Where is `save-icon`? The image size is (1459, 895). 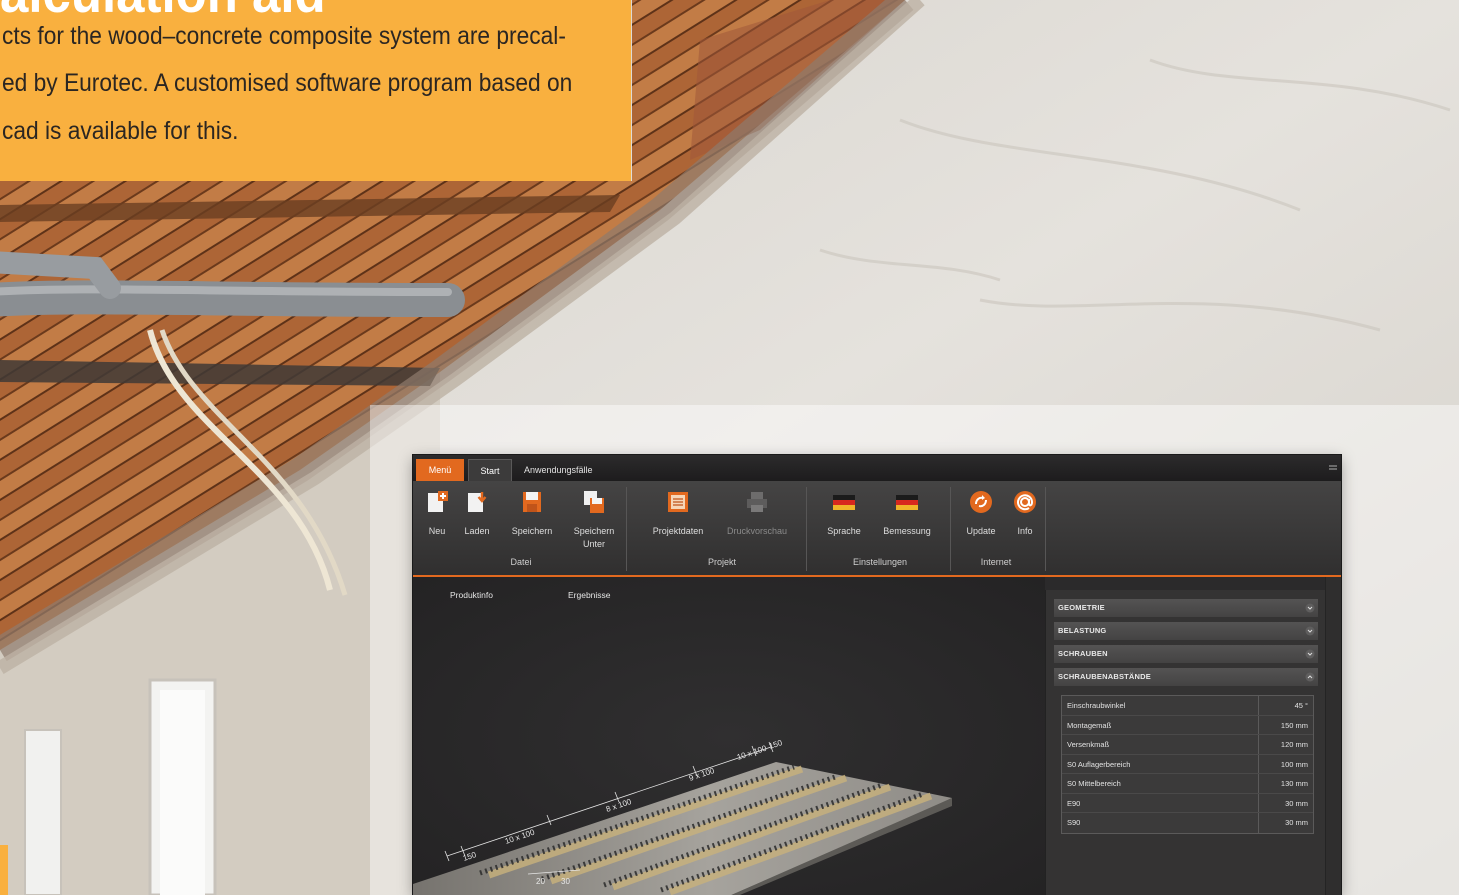 save-icon is located at coordinates (532, 502).